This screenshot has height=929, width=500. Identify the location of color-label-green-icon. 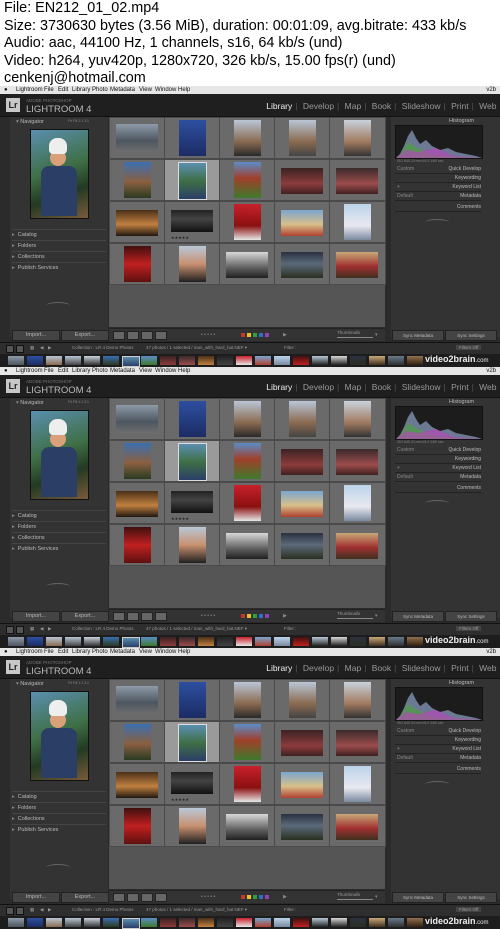
(255, 335).